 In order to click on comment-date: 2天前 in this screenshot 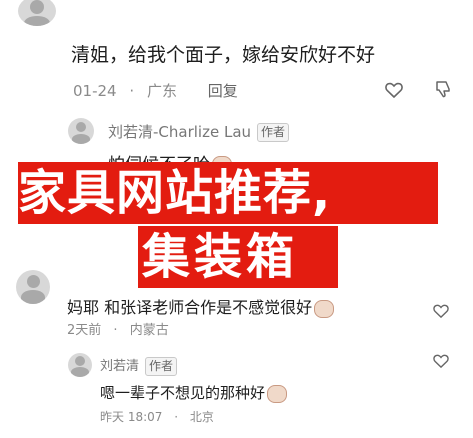, I will do `click(84, 330)`.